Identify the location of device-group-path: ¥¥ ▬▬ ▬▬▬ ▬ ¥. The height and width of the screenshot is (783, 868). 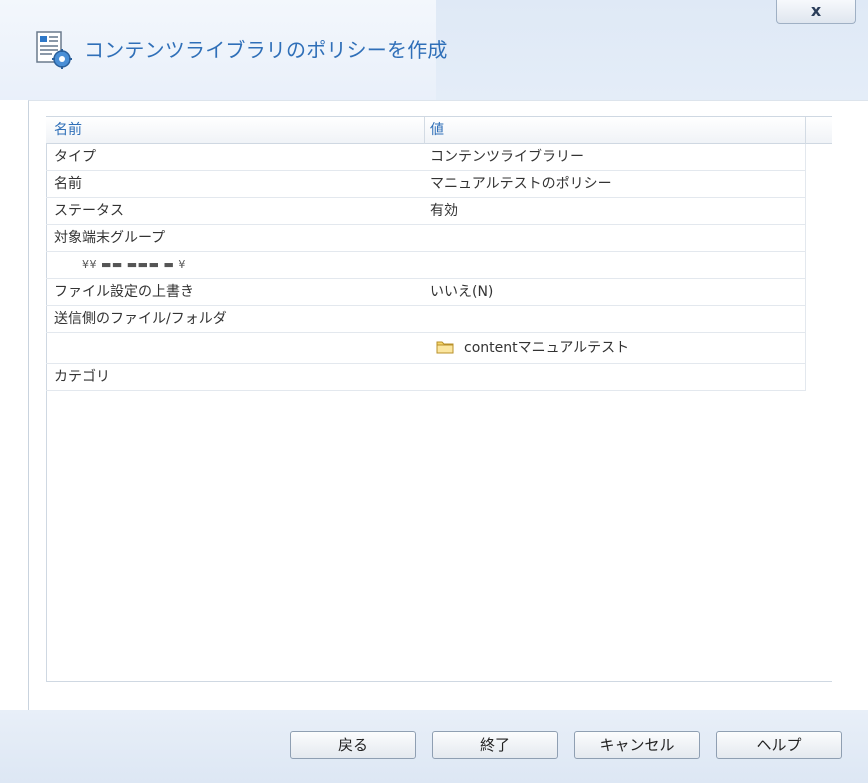
(134, 264).